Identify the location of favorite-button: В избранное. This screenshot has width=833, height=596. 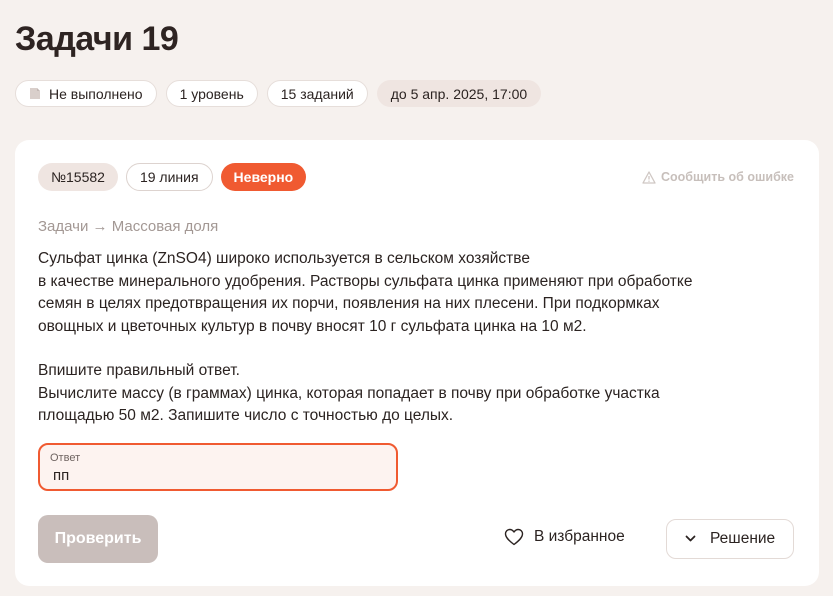
(564, 537).